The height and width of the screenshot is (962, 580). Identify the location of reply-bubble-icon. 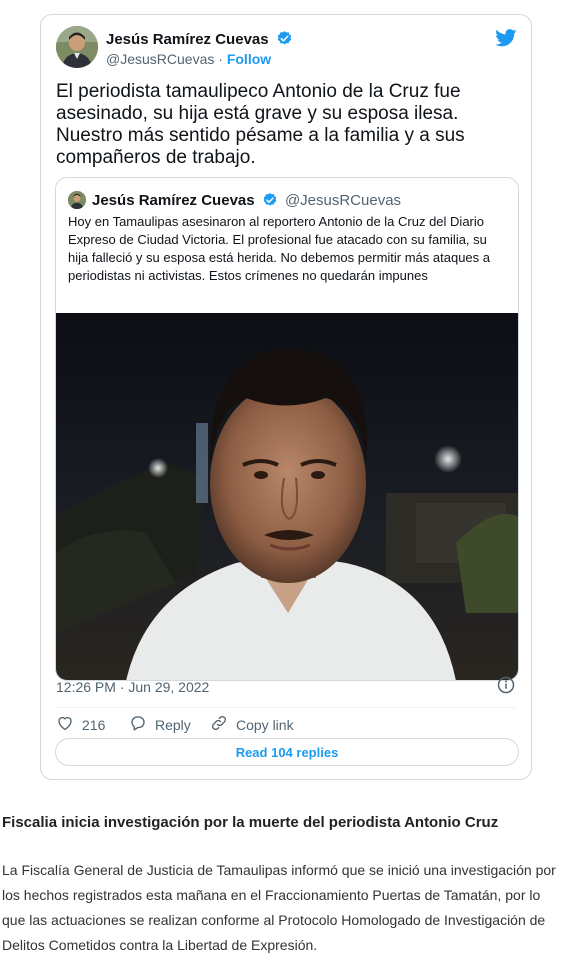
(138, 724).